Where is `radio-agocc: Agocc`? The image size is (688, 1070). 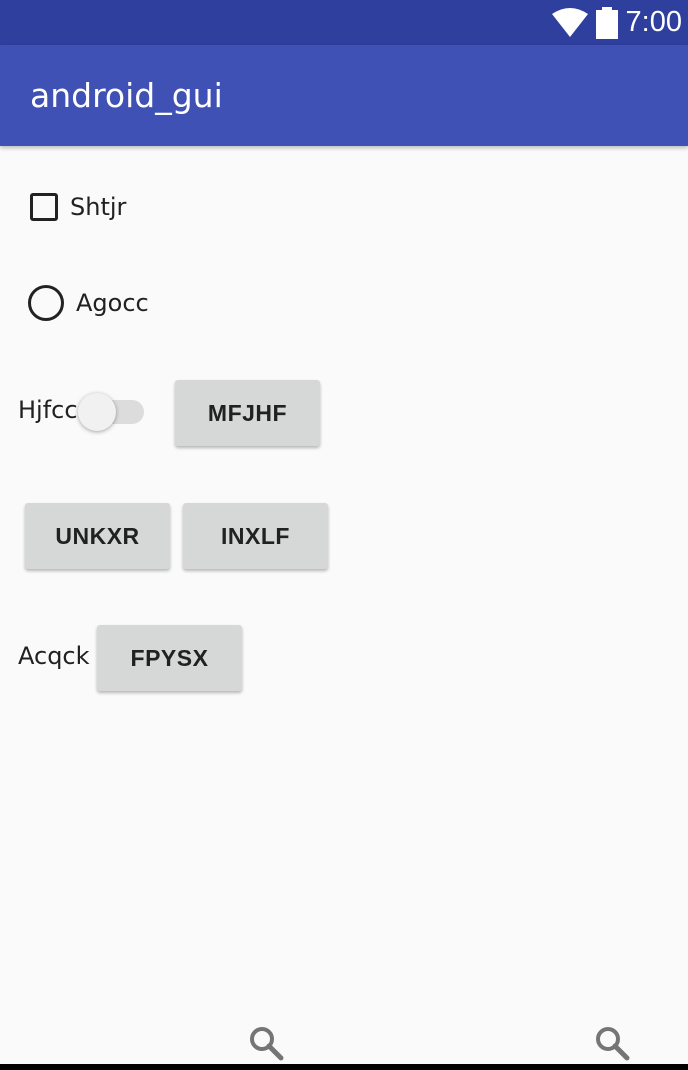
radio-agocc: Agocc is located at coordinates (88, 303).